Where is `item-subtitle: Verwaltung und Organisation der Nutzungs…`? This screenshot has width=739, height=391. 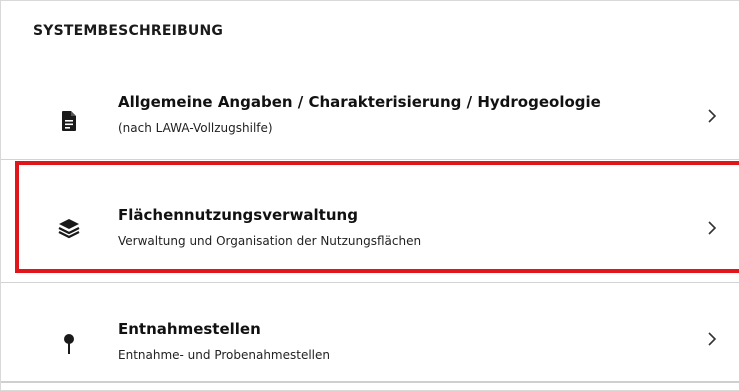 item-subtitle: Verwaltung und Organisation der Nutzungs… is located at coordinates (270, 241).